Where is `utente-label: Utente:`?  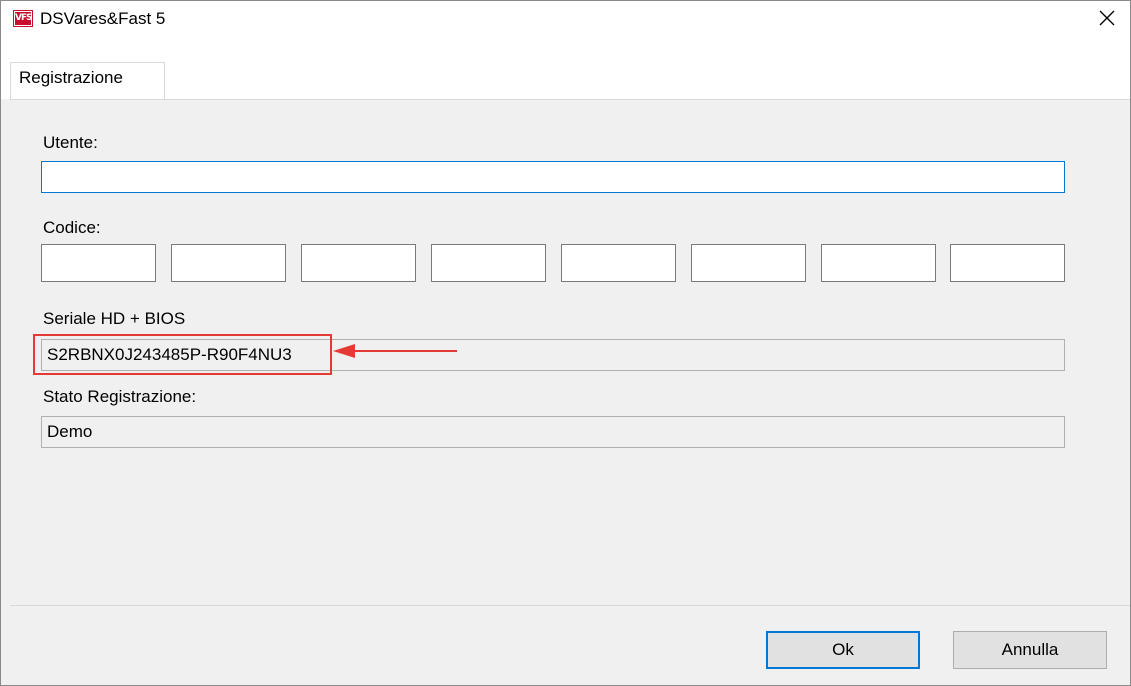 utente-label: Utente: is located at coordinates (70, 142).